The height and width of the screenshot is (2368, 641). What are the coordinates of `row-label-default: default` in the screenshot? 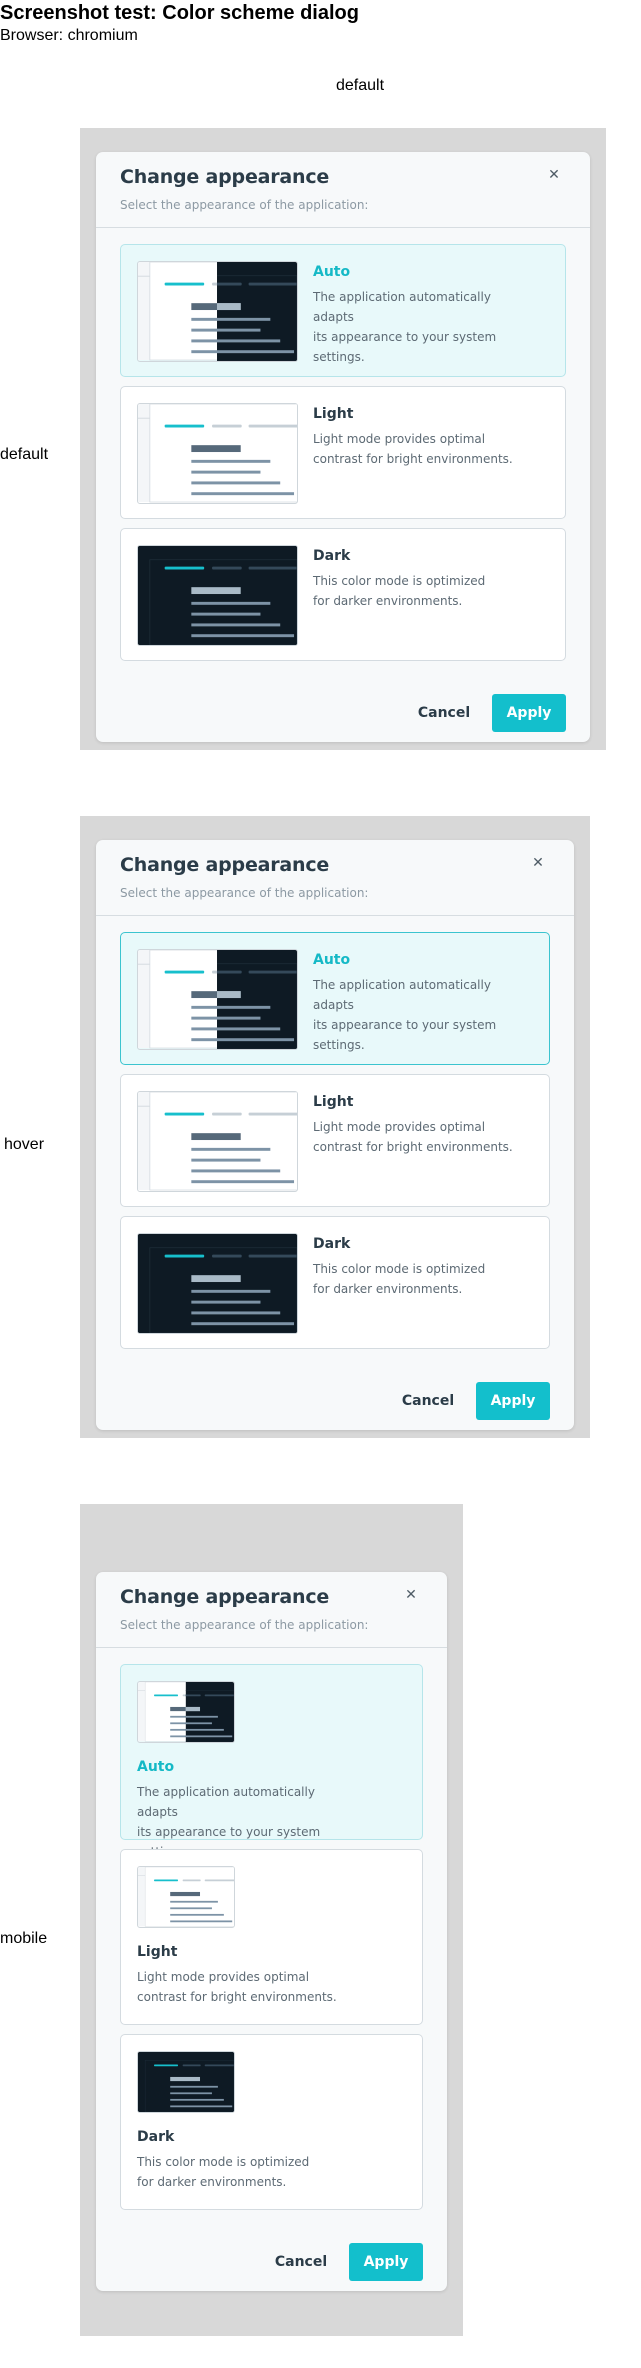 It's located at (24, 454).